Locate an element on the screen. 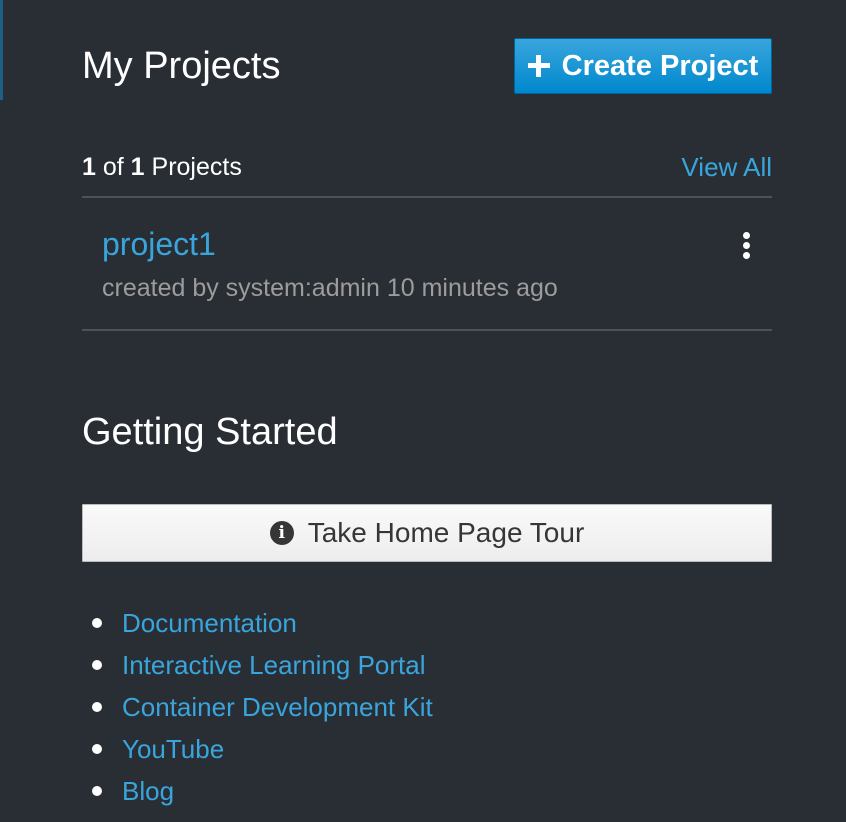 This screenshot has width=846, height=822. container-development-kit-link: Container Development Kit is located at coordinates (277, 707).